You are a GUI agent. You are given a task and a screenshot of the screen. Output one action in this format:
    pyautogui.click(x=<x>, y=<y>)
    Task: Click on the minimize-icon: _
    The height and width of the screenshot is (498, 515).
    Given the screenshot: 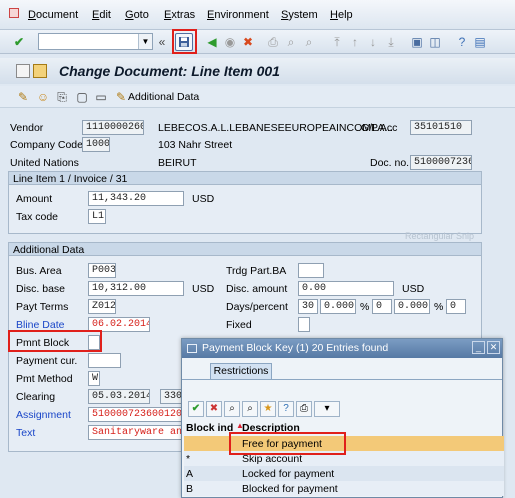 What is the action you would take?
    pyautogui.click(x=478, y=347)
    